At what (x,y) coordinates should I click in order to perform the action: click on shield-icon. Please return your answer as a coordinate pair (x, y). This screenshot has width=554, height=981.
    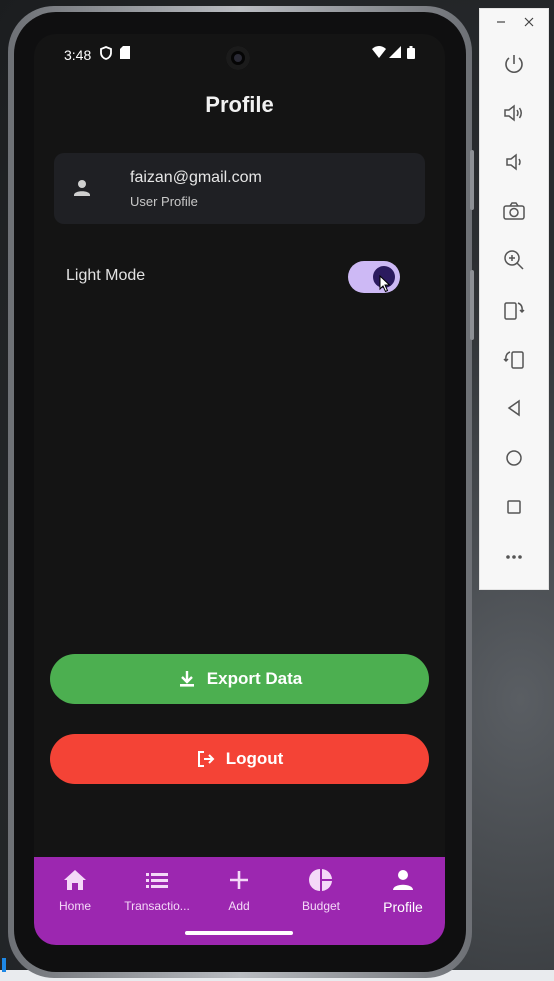
    Looking at the image, I should click on (106, 54).